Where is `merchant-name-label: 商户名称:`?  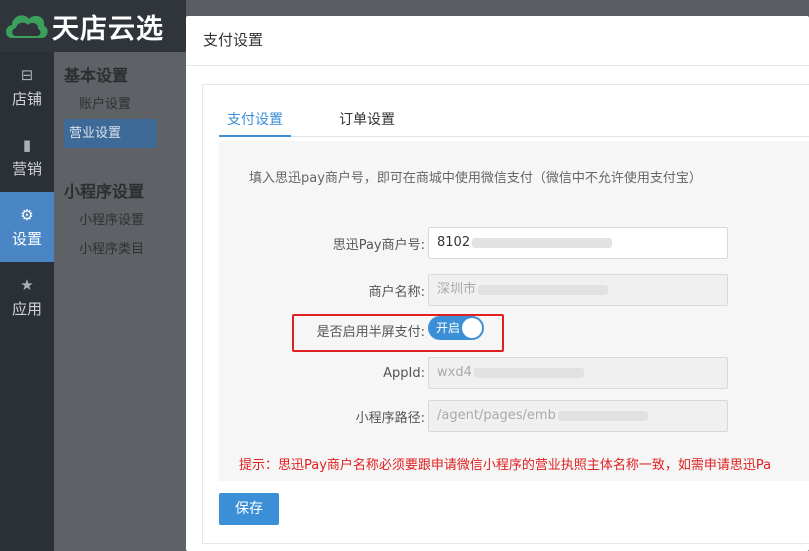
merchant-name-label: 商户名称: is located at coordinates (396, 292).